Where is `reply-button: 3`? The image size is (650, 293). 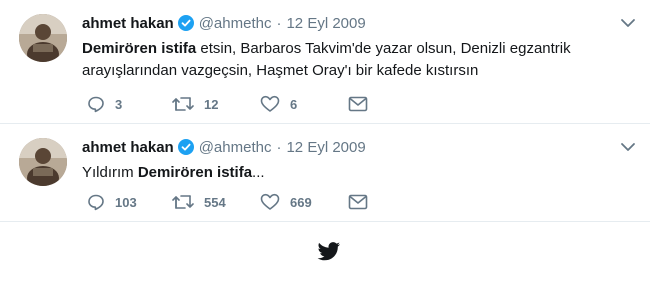 reply-button: 3 is located at coordinates (104, 104).